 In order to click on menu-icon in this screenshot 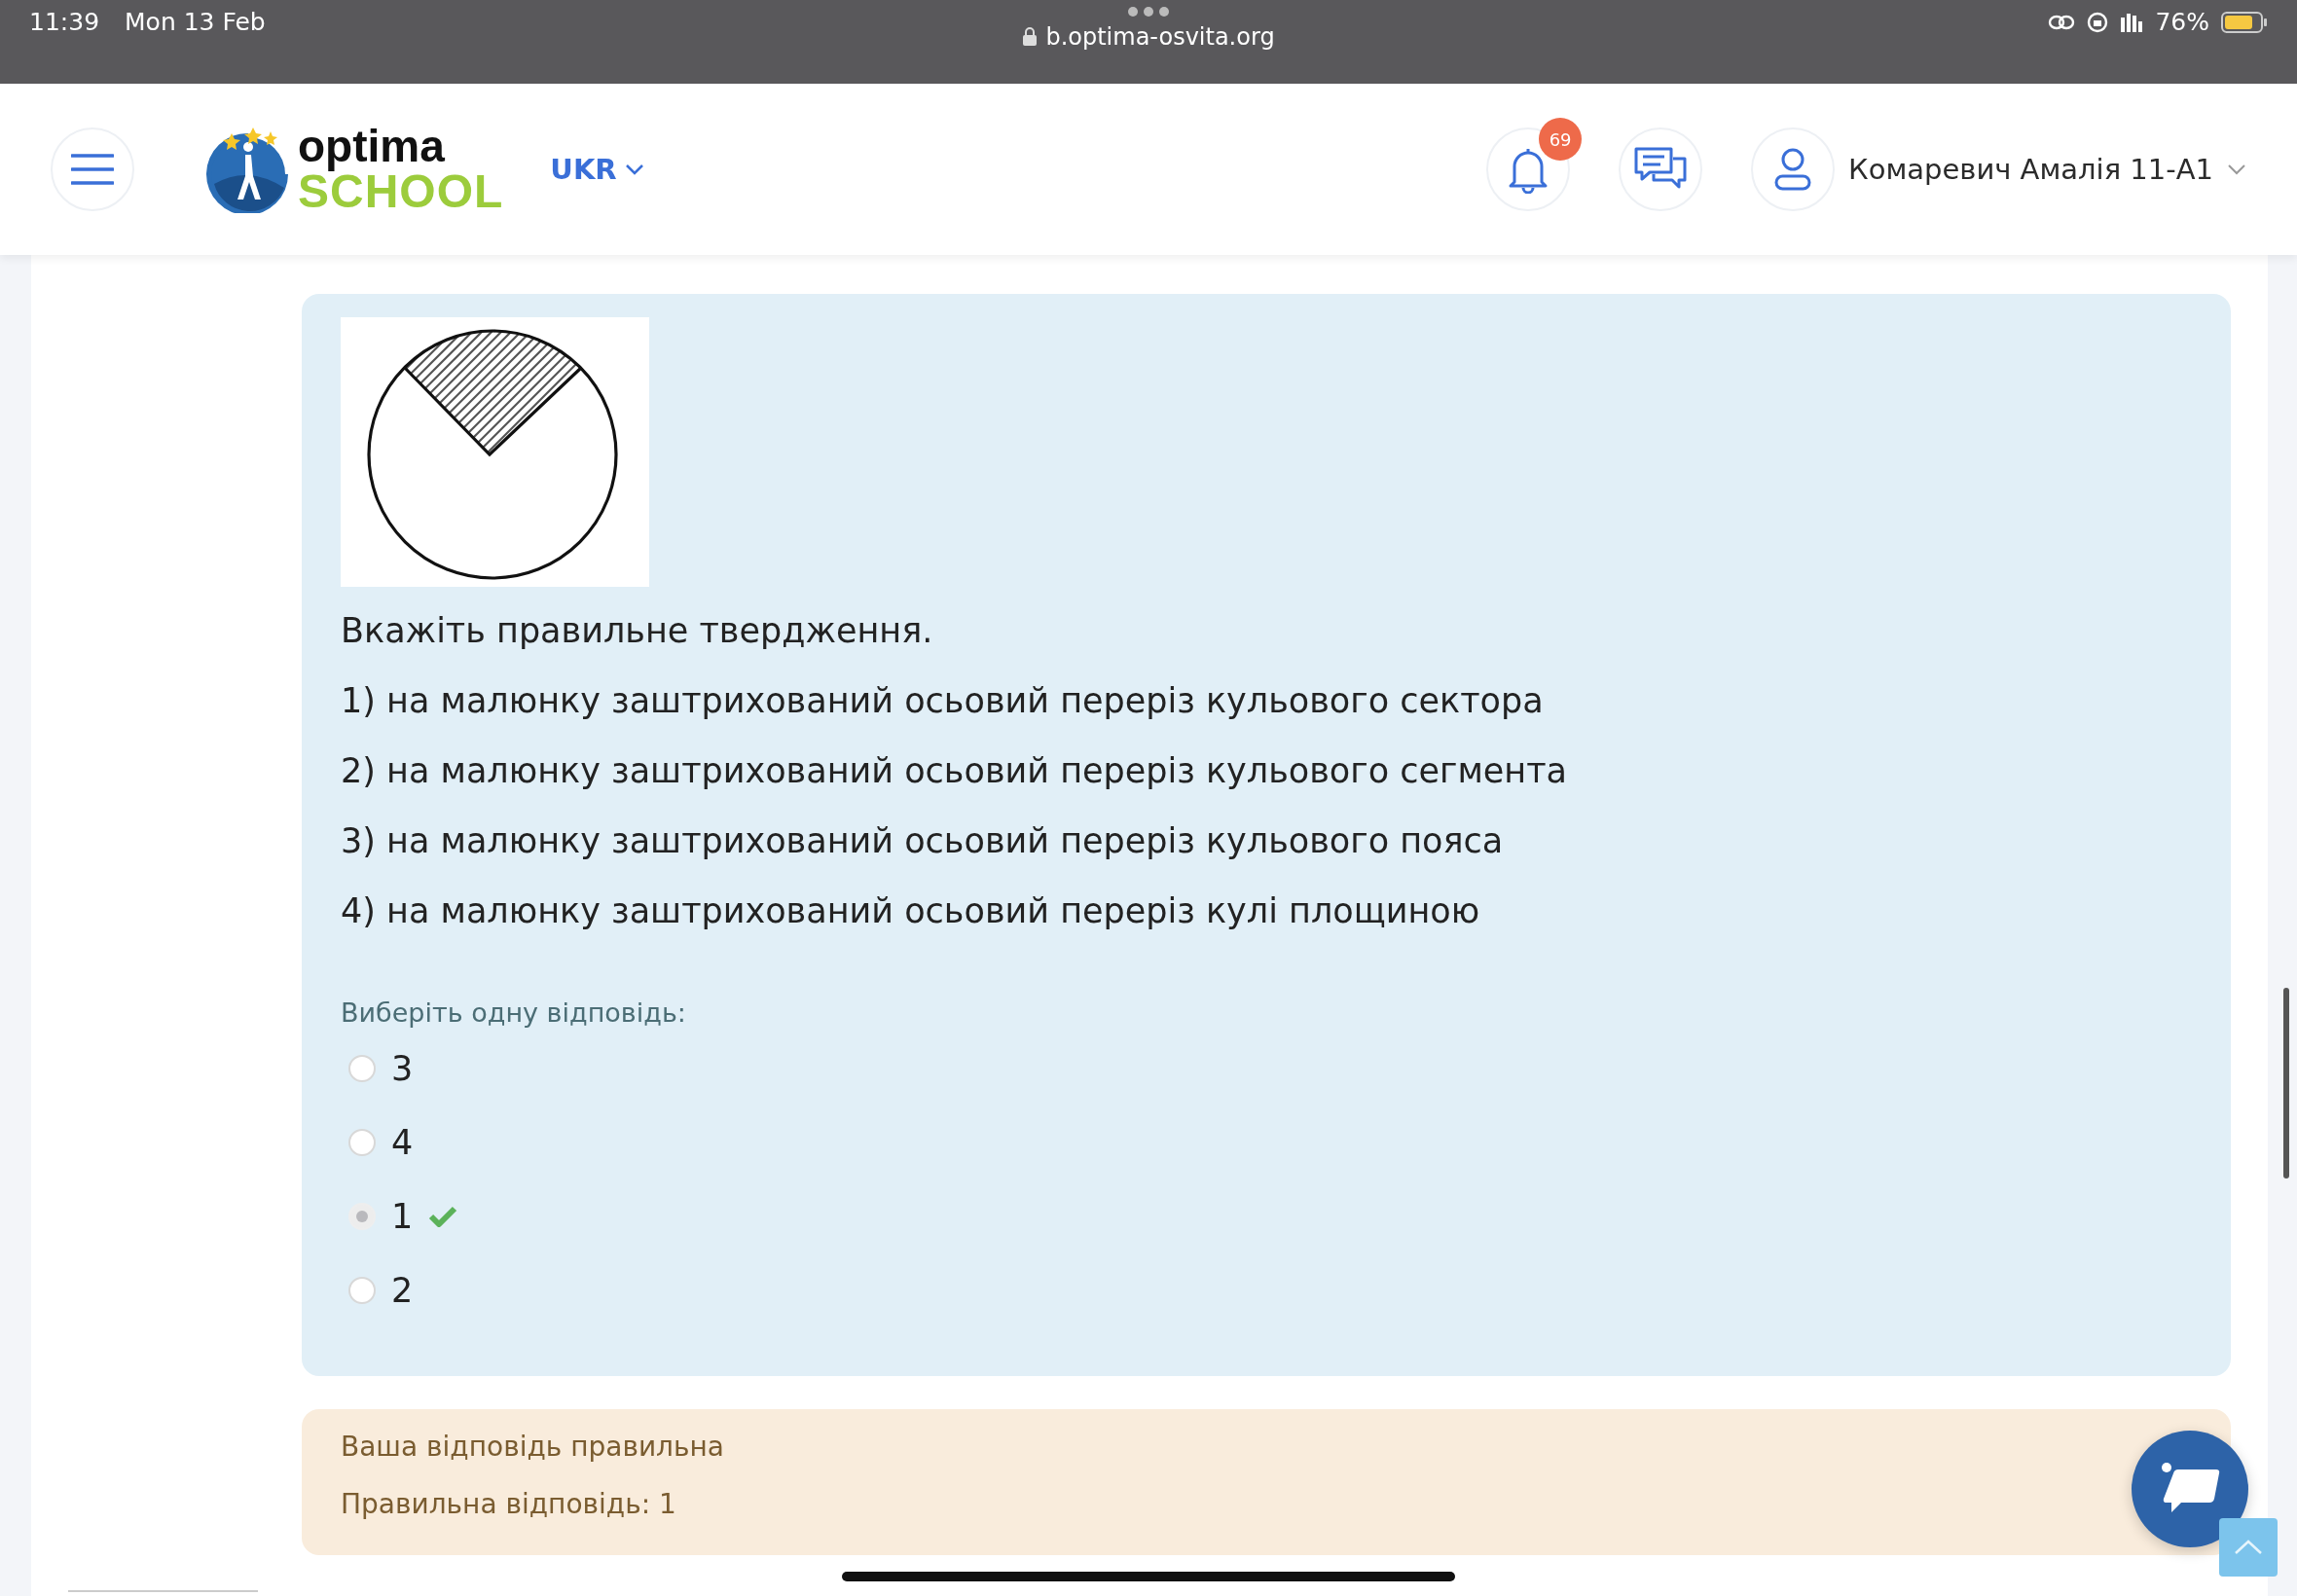, I will do `click(92, 169)`.